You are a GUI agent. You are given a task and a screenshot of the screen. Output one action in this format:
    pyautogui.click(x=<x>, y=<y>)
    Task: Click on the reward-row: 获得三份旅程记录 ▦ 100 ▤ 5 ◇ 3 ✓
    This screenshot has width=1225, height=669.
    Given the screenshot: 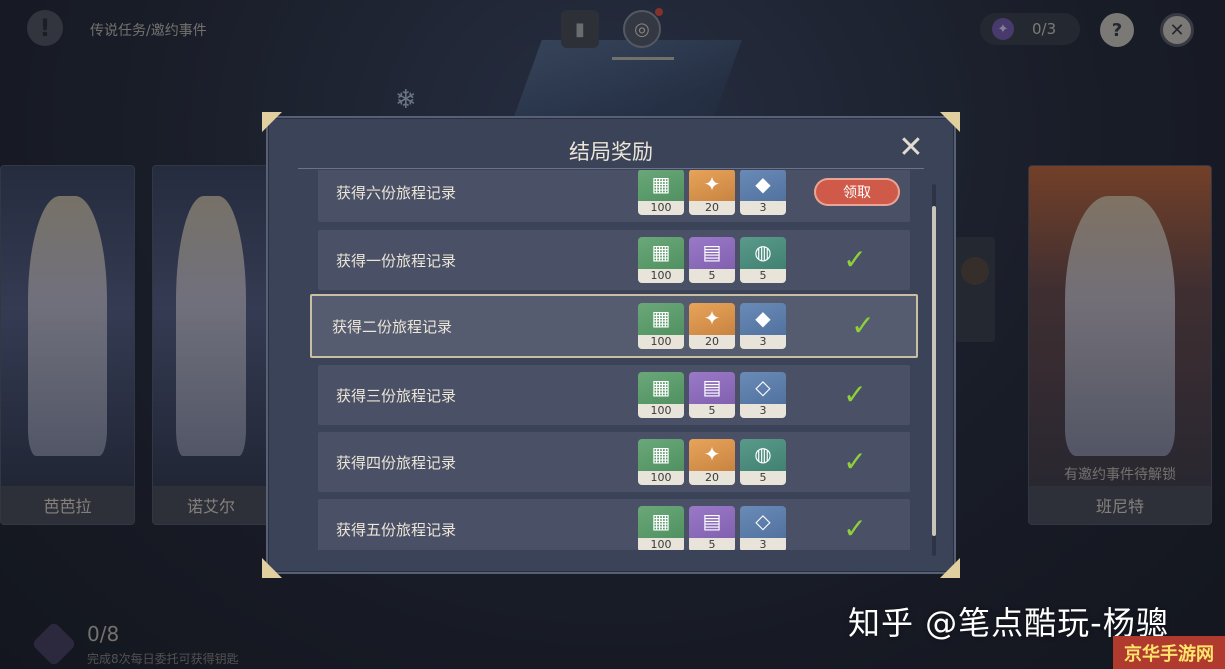 What is the action you would take?
    pyautogui.click(x=614, y=395)
    